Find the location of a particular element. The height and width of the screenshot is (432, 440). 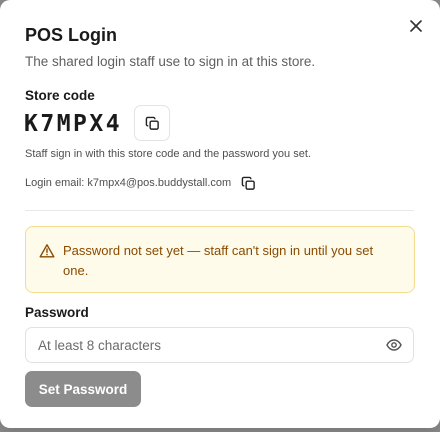

password-input is located at coordinates (219, 345).